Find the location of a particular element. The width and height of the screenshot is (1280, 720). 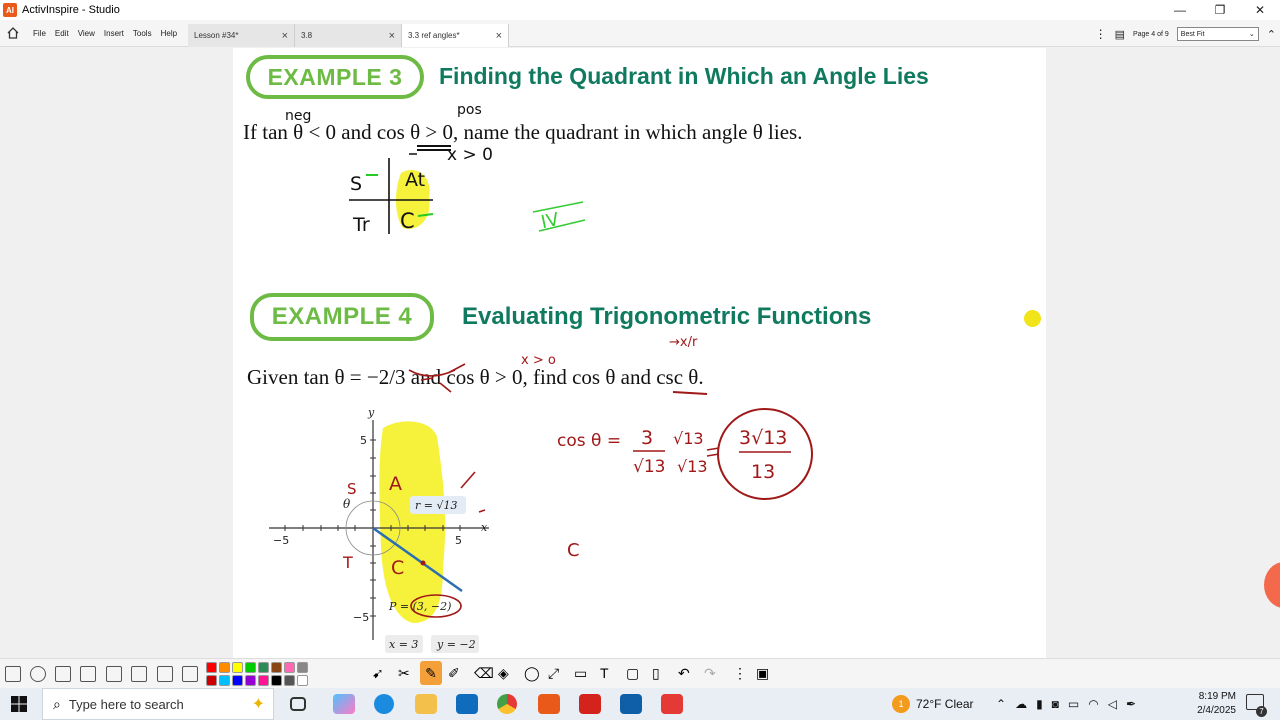

fill-icon: ◈ is located at coordinates (503, 673).